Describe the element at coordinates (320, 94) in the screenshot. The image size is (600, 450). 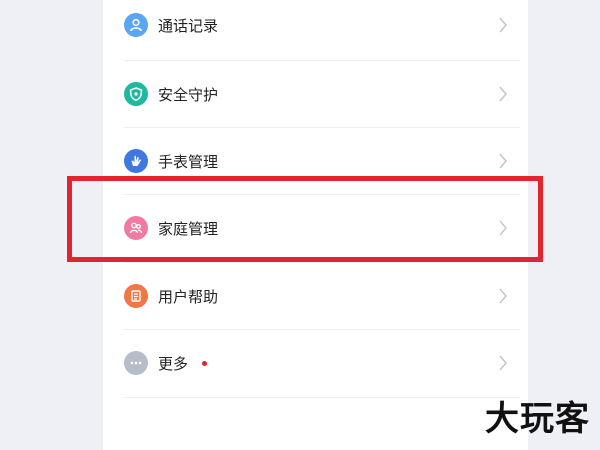
I see `menu-item-security: 安全守护` at that location.